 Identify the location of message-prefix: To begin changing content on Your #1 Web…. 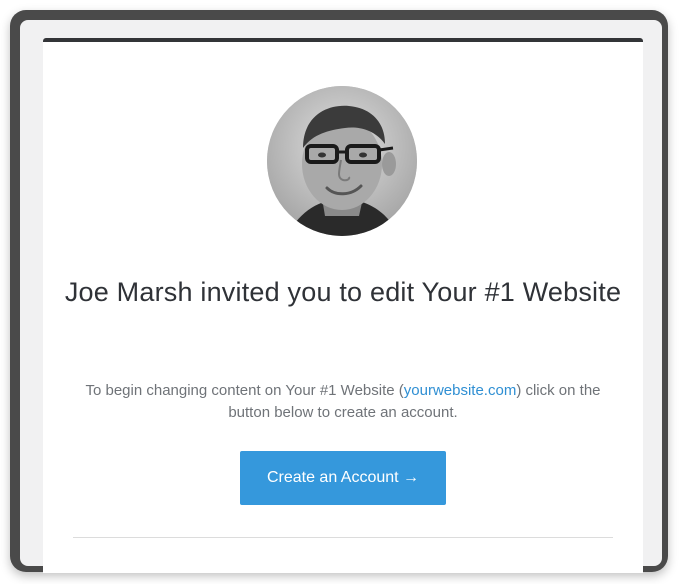
(244, 390).